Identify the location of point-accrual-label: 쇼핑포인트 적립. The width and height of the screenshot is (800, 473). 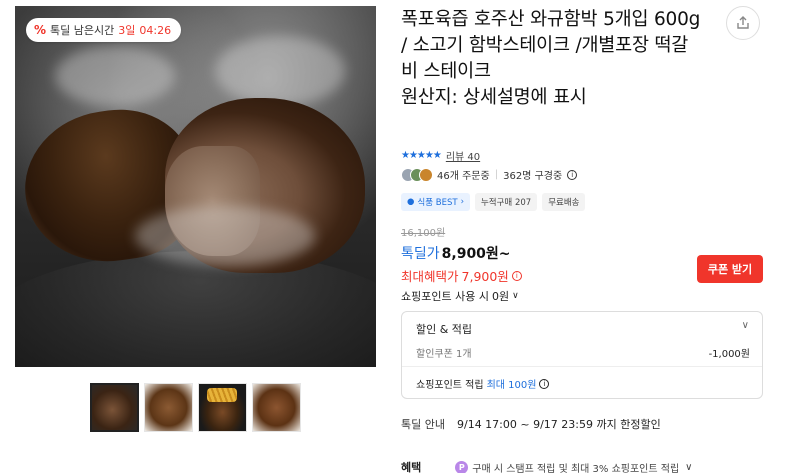
(450, 385).